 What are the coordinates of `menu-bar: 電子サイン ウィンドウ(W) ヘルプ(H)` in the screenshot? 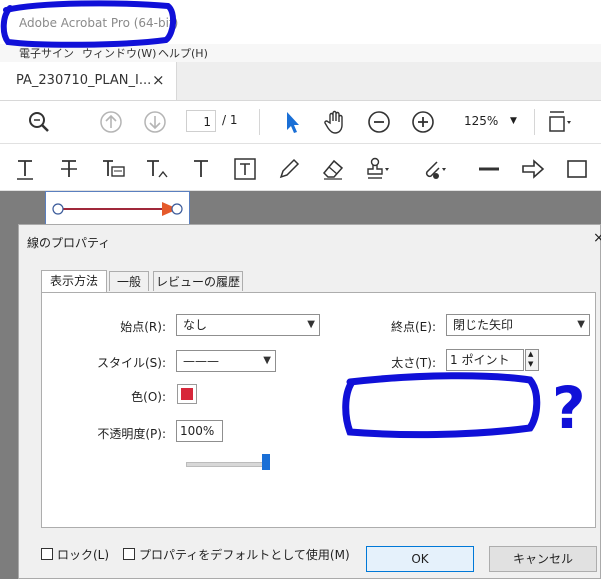 It's located at (300, 53).